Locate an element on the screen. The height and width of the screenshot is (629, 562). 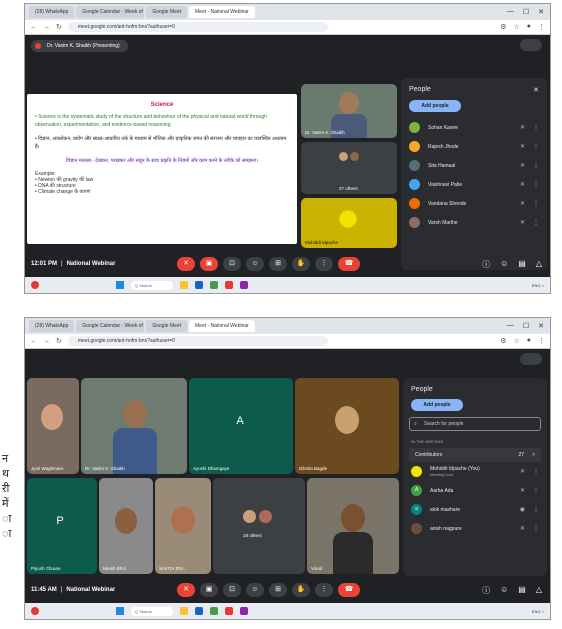
self-tile: Mohiddi Idpache is located at coordinates (349, 223).